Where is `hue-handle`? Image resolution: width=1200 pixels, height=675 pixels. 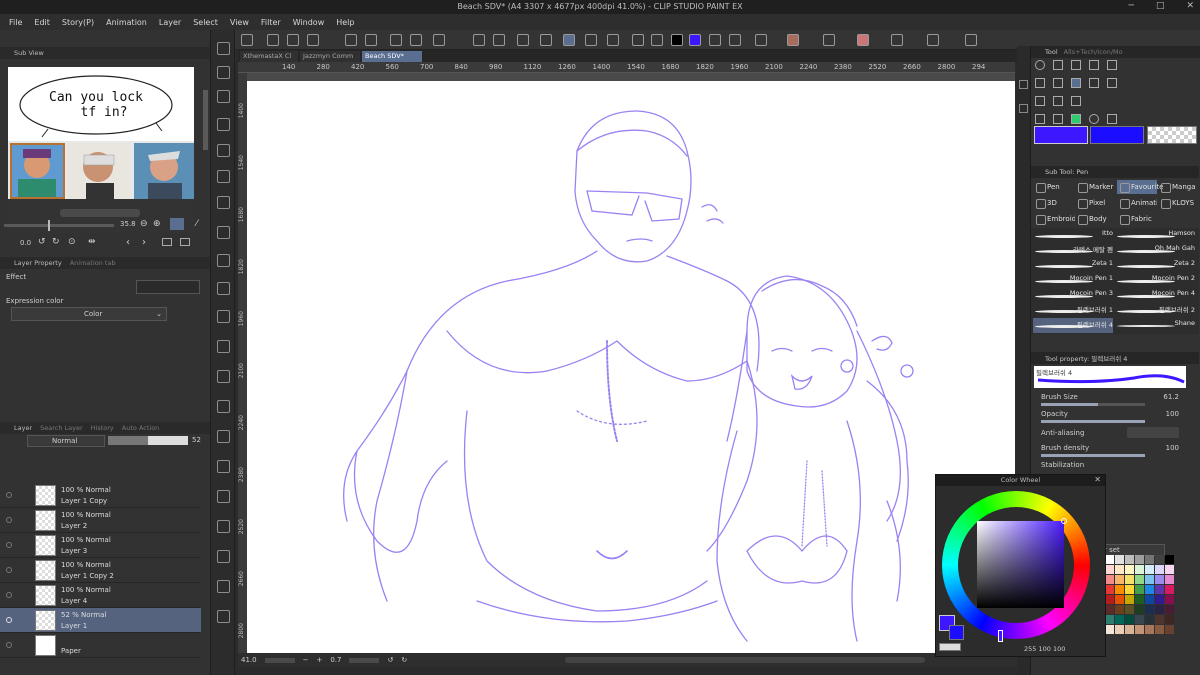 hue-handle is located at coordinates (1000, 636).